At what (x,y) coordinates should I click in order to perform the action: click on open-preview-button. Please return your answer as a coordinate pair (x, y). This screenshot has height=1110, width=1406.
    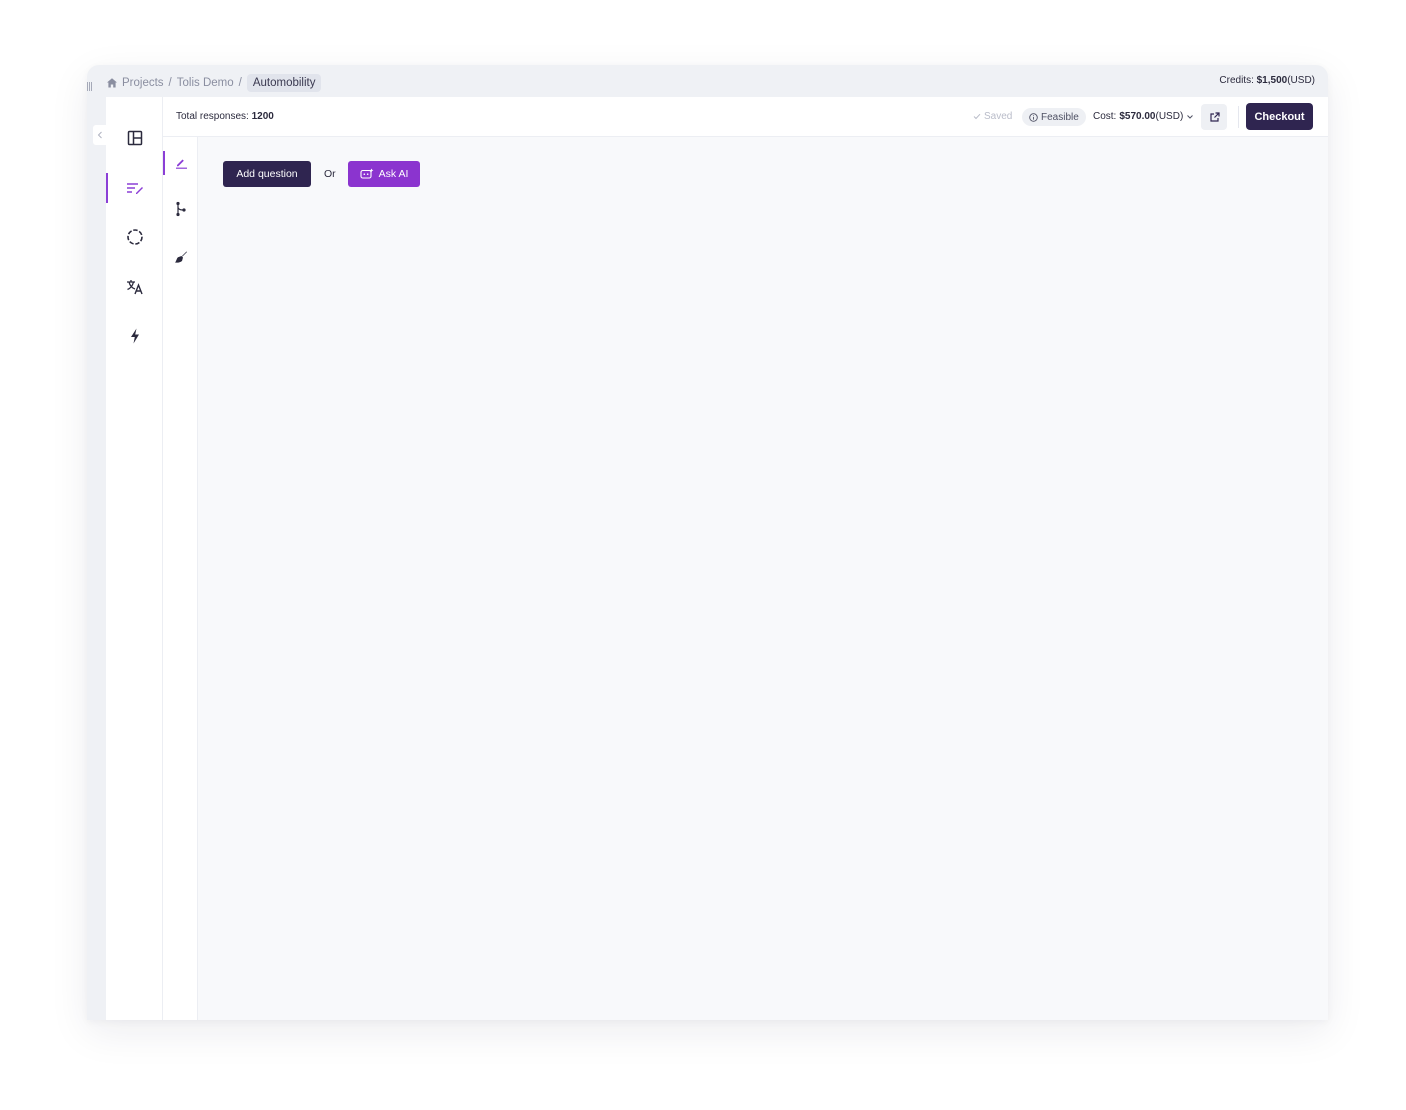
    Looking at the image, I should click on (1214, 117).